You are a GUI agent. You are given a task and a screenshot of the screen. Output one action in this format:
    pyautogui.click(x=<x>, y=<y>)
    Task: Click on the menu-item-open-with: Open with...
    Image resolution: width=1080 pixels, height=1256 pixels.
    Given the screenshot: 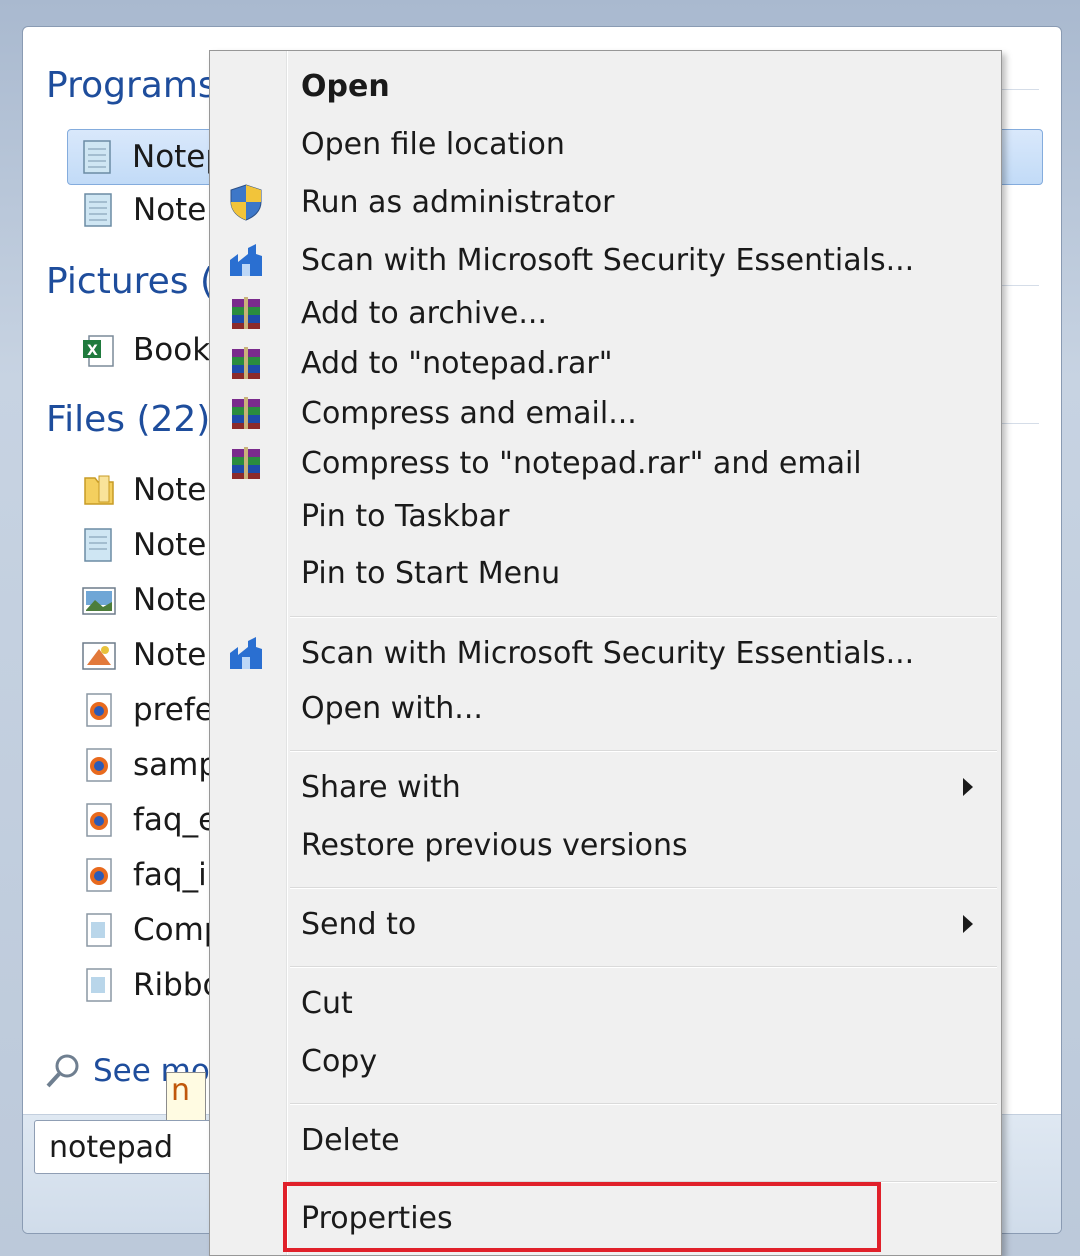 What is the action you would take?
    pyautogui.click(x=605, y=708)
    